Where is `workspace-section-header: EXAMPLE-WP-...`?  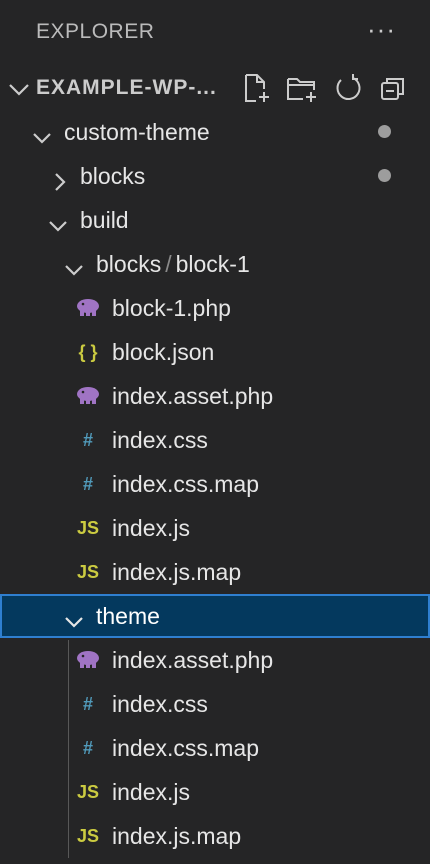
workspace-section-header: EXAMPLE-WP-... is located at coordinates (215, 88).